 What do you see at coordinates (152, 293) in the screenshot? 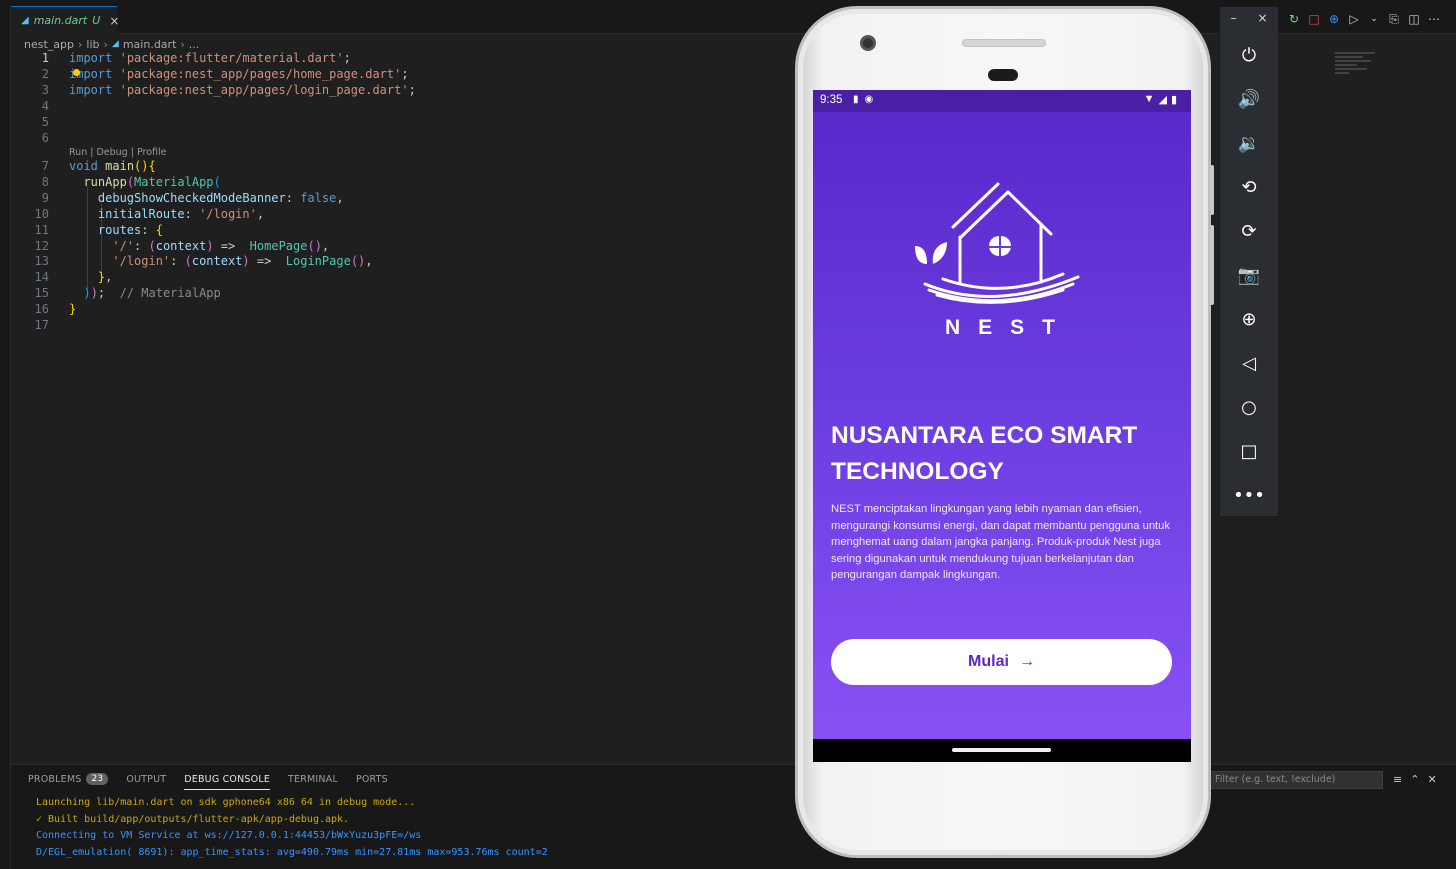
I see `code-line: )); // MaterialApp` at bounding box center [152, 293].